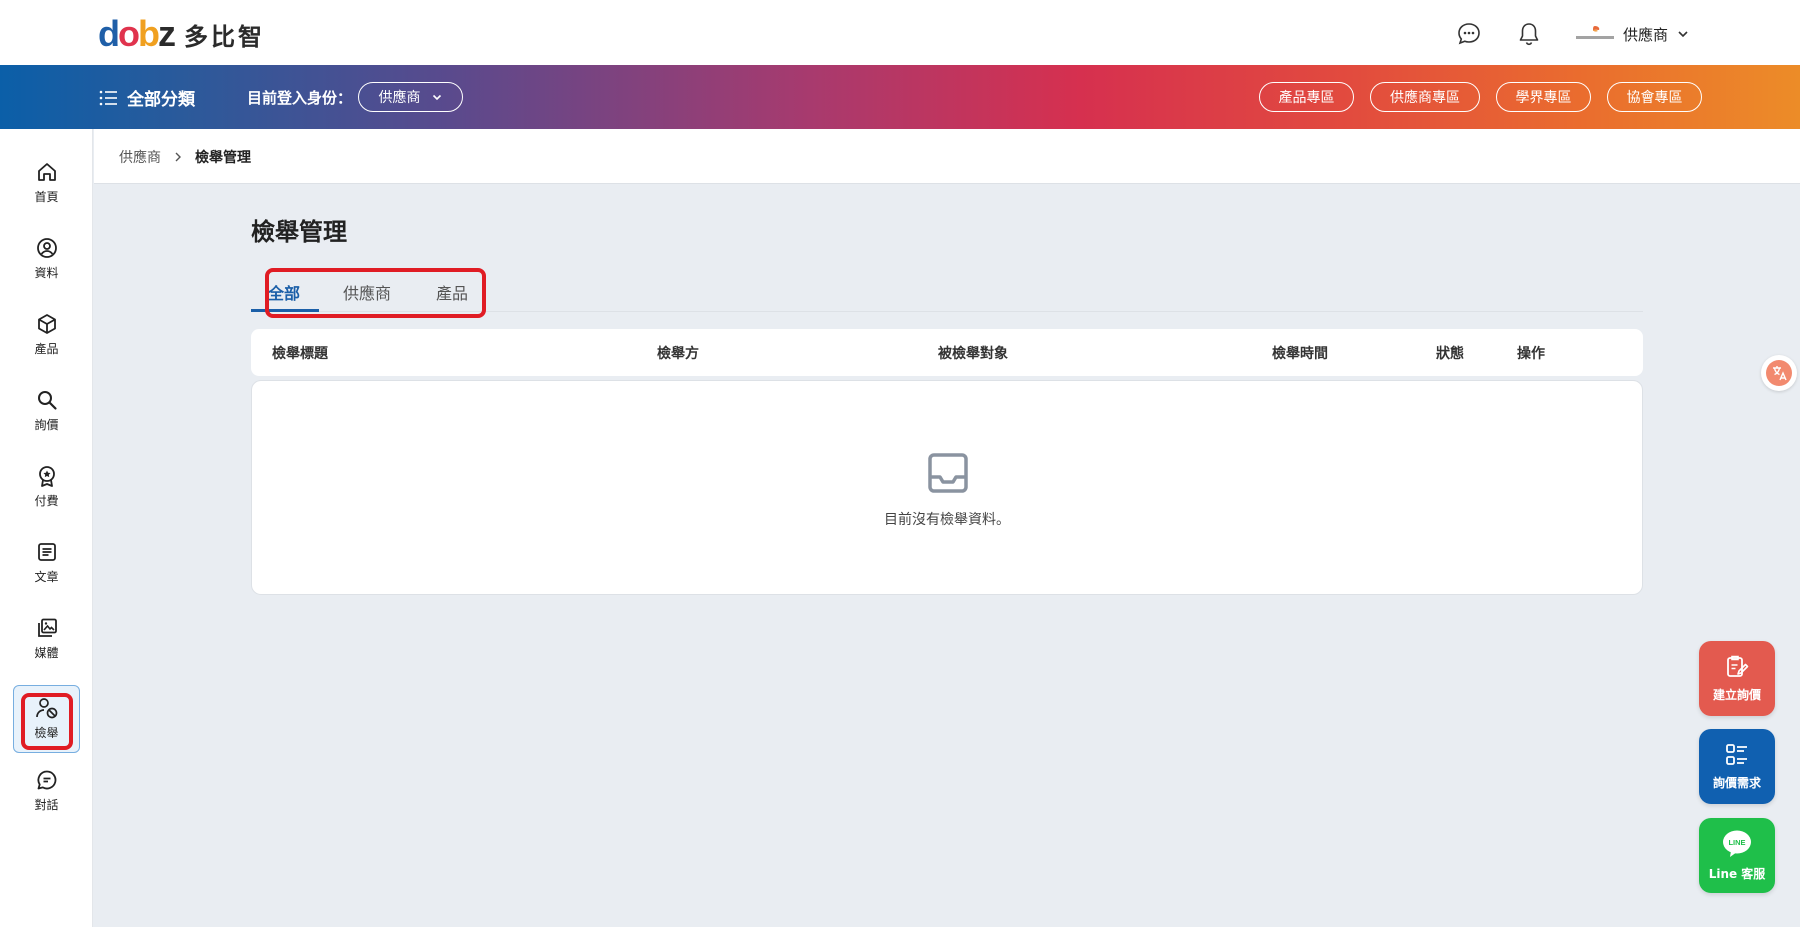  Describe the element at coordinates (46, 335) in the screenshot. I see `sidebar-item-products: 產品` at that location.